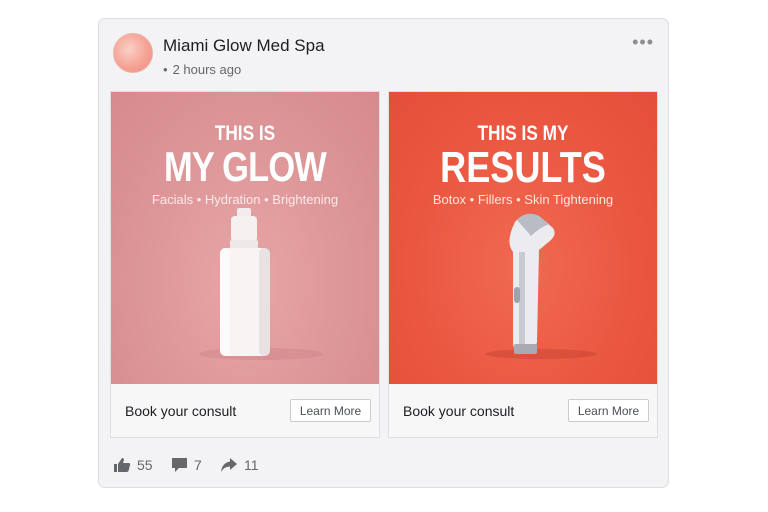 The image size is (768, 512). What do you see at coordinates (198, 465) in the screenshot?
I see `comment-count: 7` at bounding box center [198, 465].